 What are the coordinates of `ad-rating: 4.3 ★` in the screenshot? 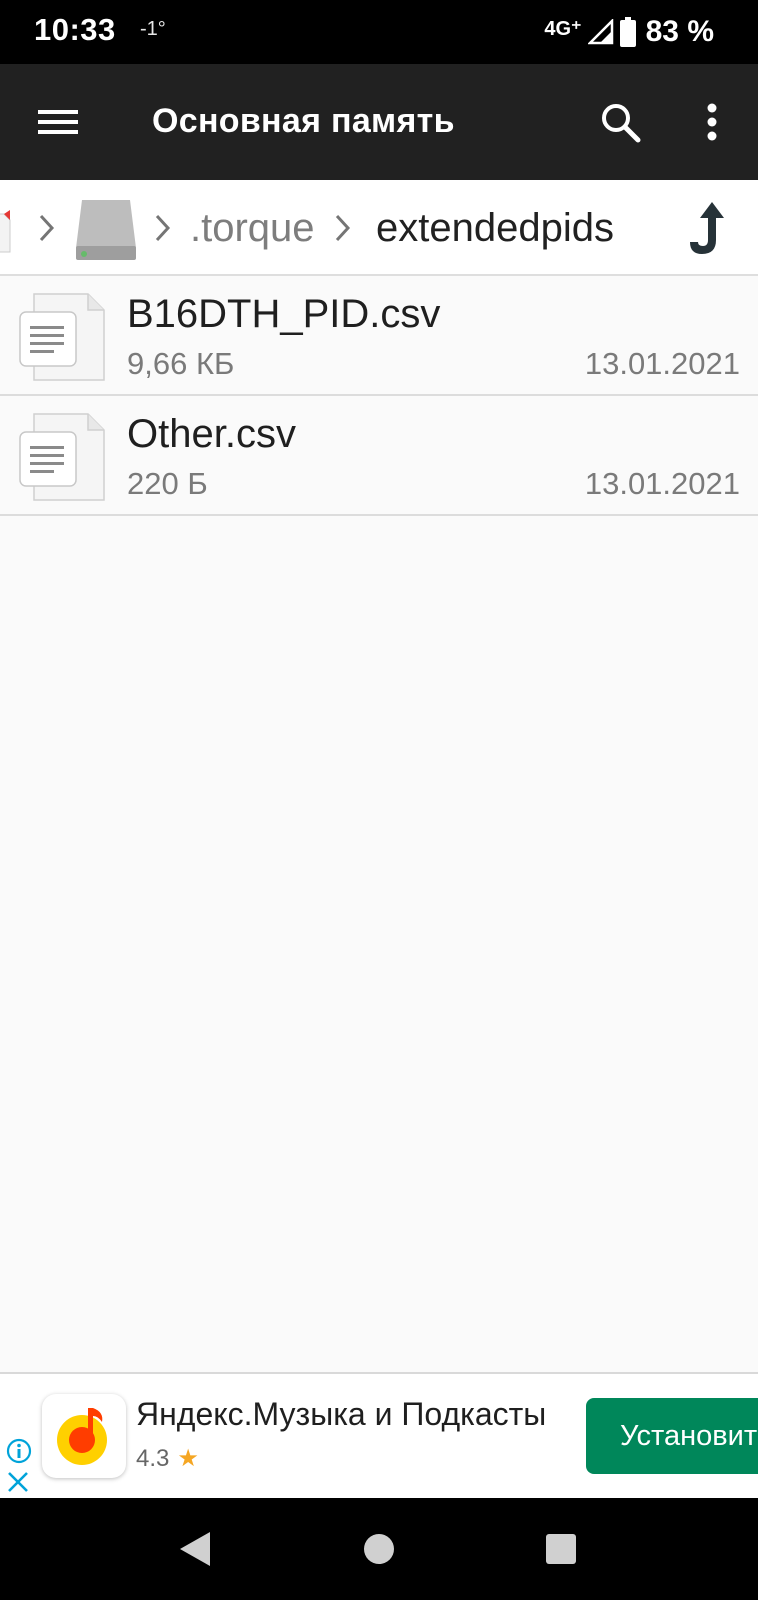 It's located at (167, 1458).